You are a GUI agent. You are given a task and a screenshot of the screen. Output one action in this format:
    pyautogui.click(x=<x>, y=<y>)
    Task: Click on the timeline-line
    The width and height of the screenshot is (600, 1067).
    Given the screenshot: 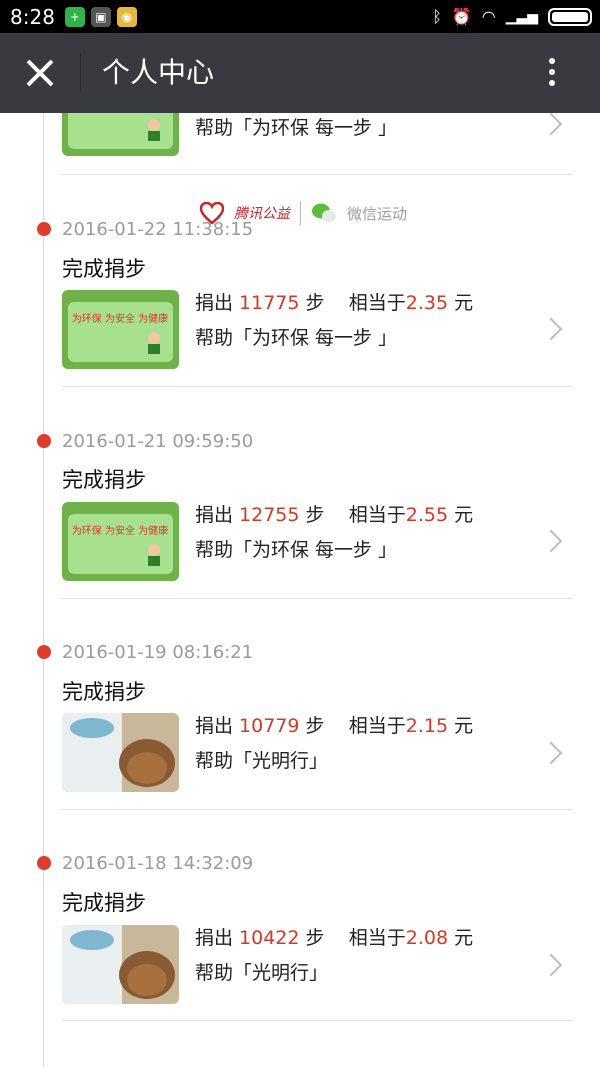 What is the action you would take?
    pyautogui.click(x=43, y=590)
    